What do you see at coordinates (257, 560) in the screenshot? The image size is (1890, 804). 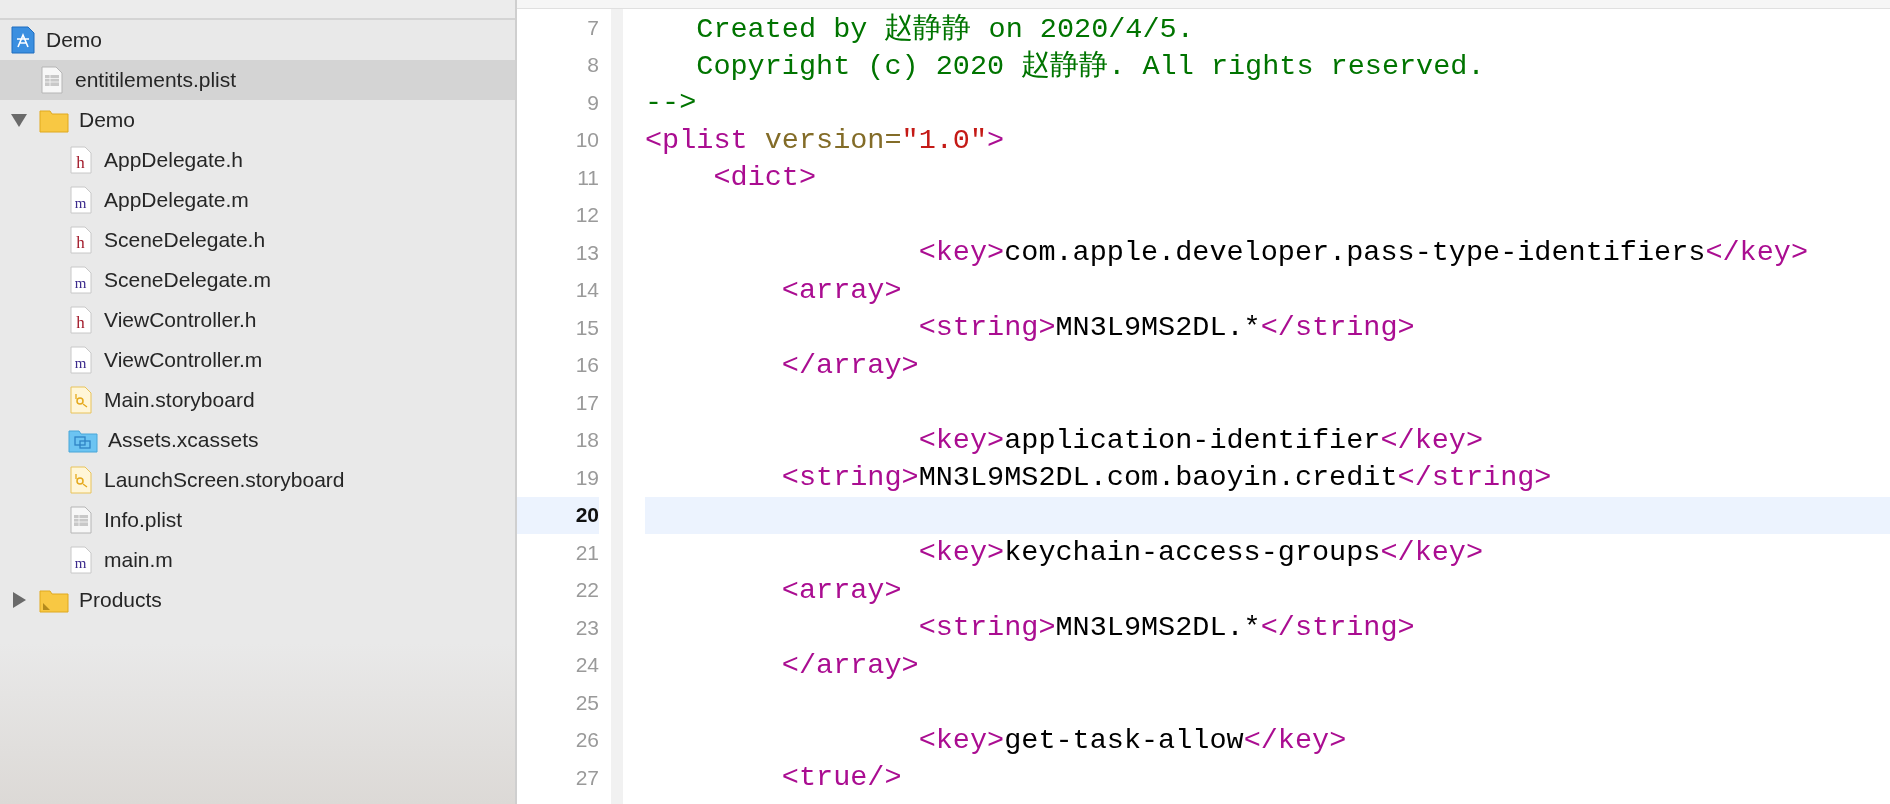 I see `navigator-item: m main.m` at bounding box center [257, 560].